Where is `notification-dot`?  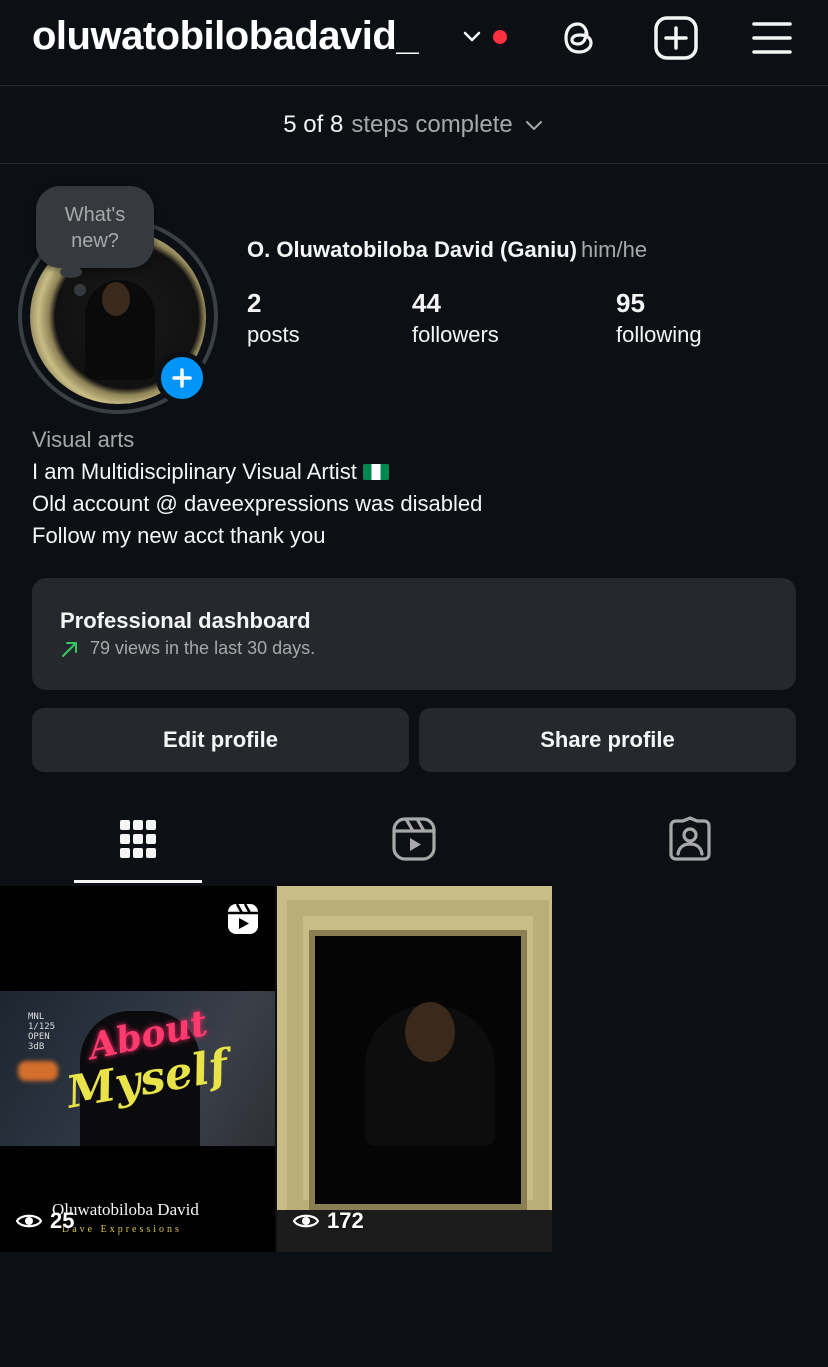 notification-dot is located at coordinates (500, 37).